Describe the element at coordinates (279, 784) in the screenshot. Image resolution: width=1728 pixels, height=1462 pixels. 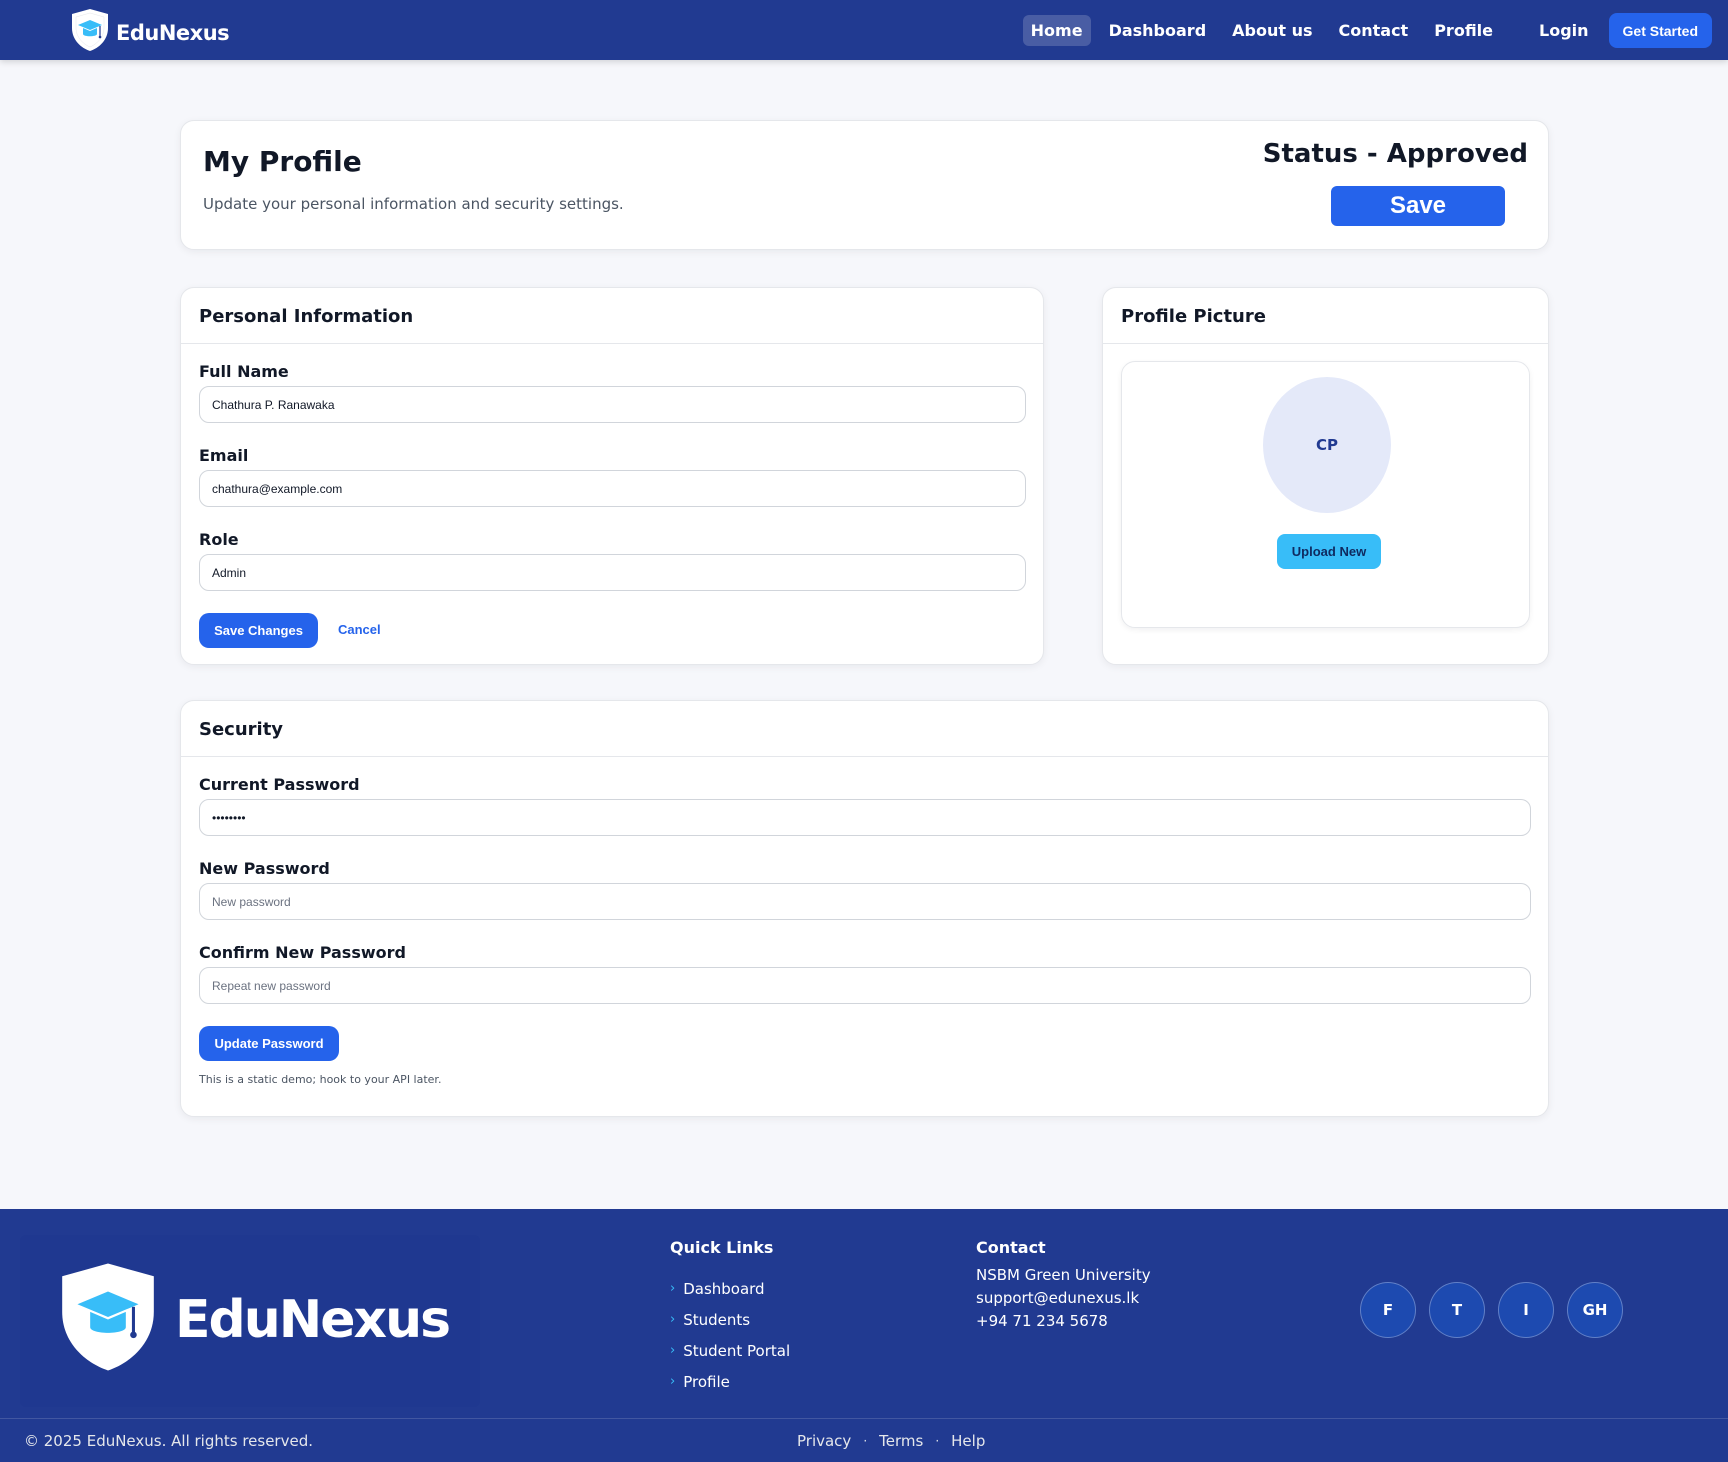
I see `current-password-label: Current Password` at that location.